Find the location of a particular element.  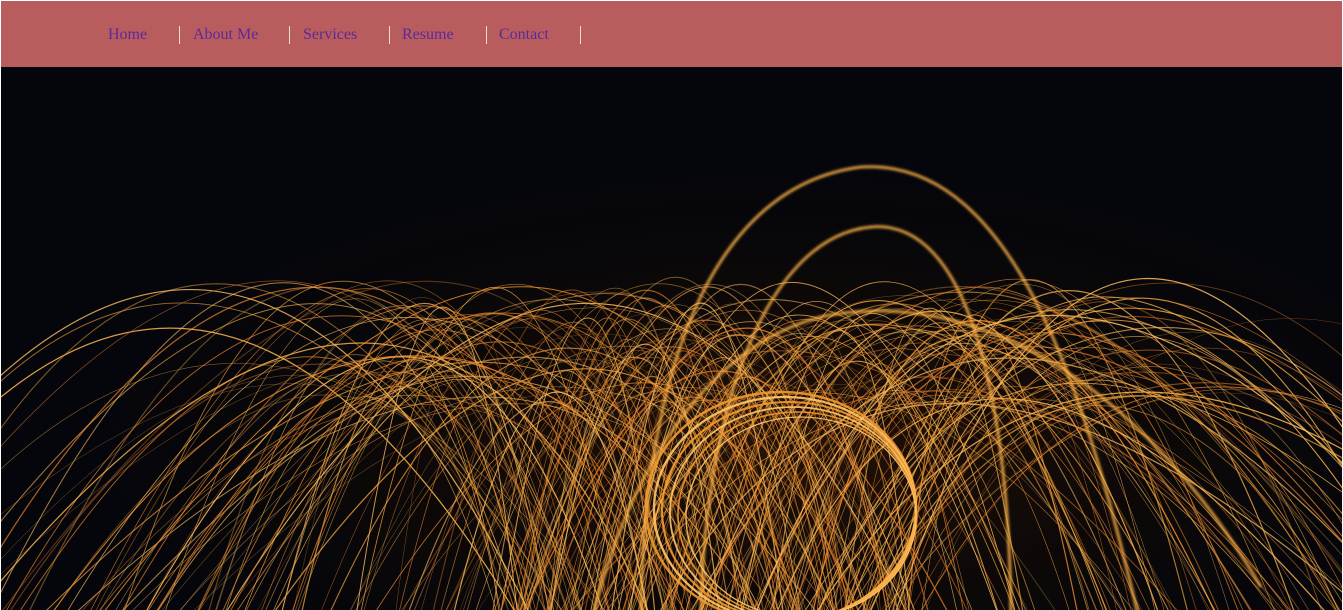

nav-link-about-me: About Me is located at coordinates (225, 35).